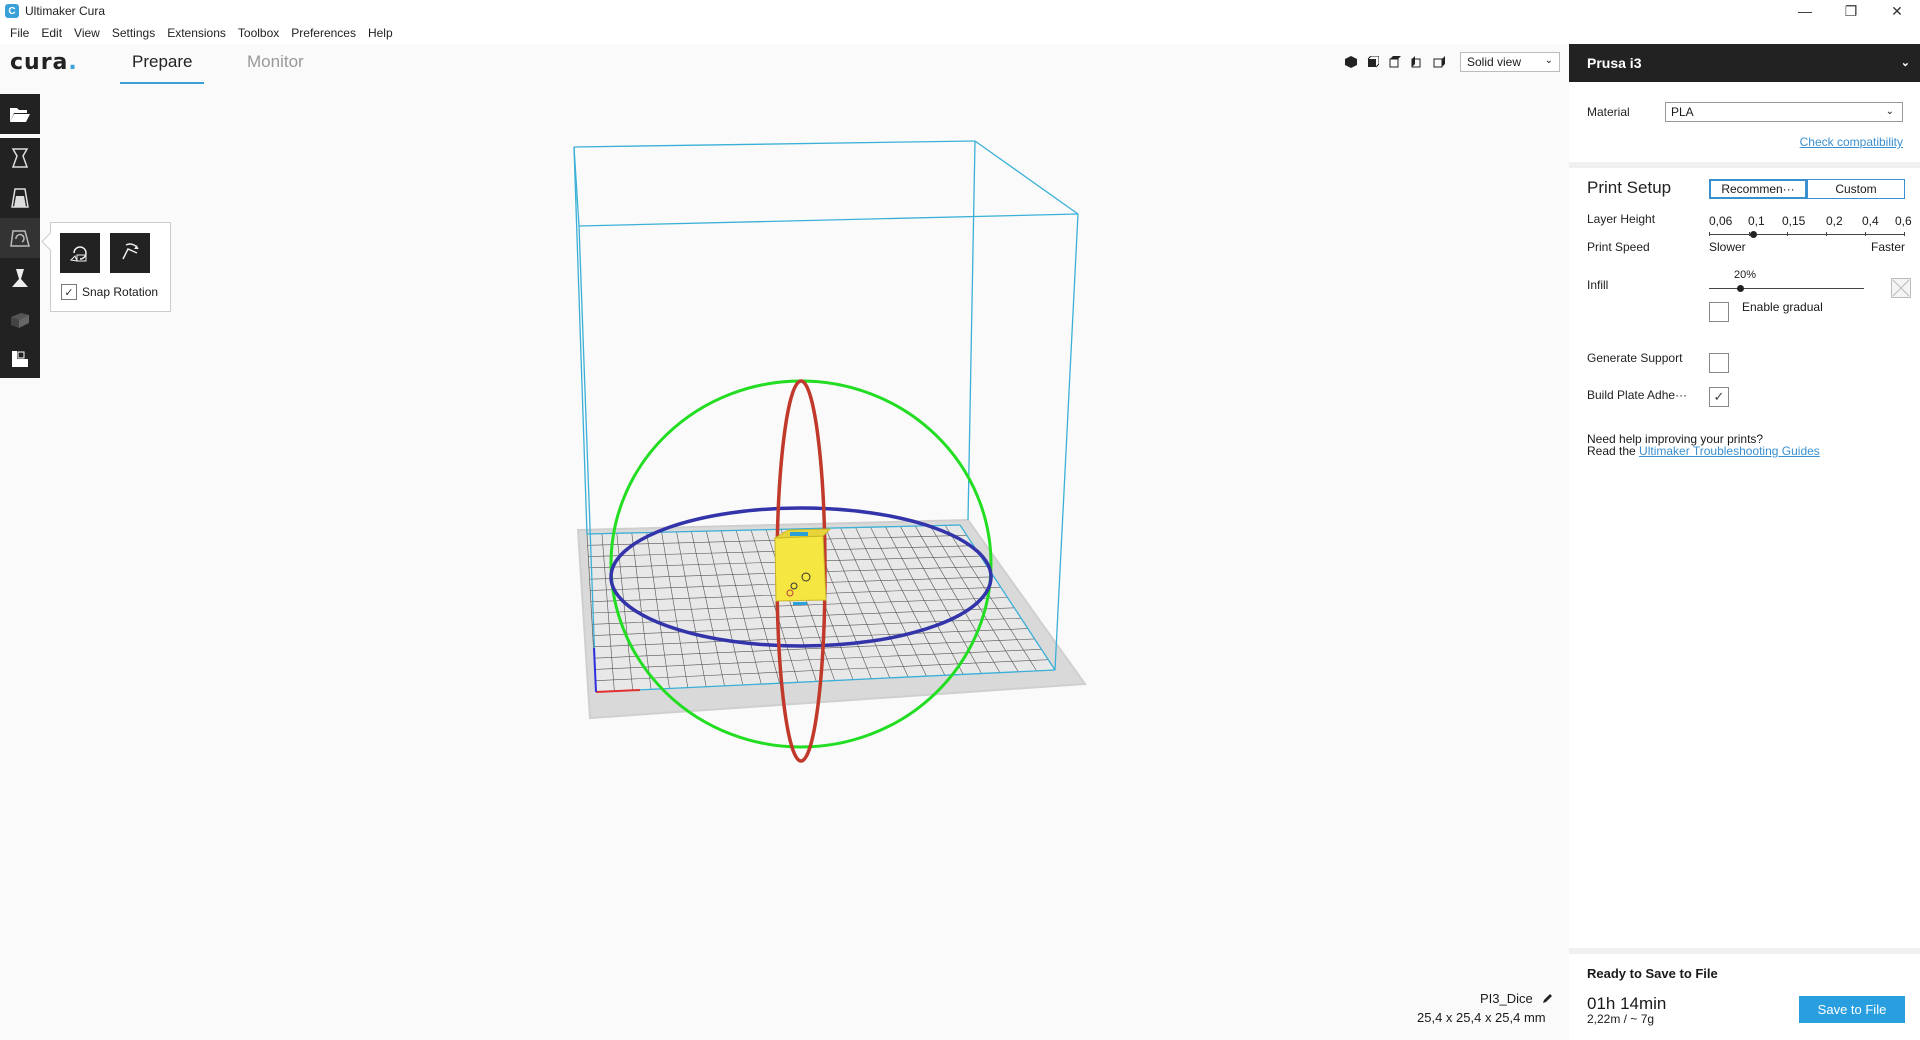 This screenshot has width=1920, height=1040. I want to click on material-select: PLA ⌄, so click(1784, 112).